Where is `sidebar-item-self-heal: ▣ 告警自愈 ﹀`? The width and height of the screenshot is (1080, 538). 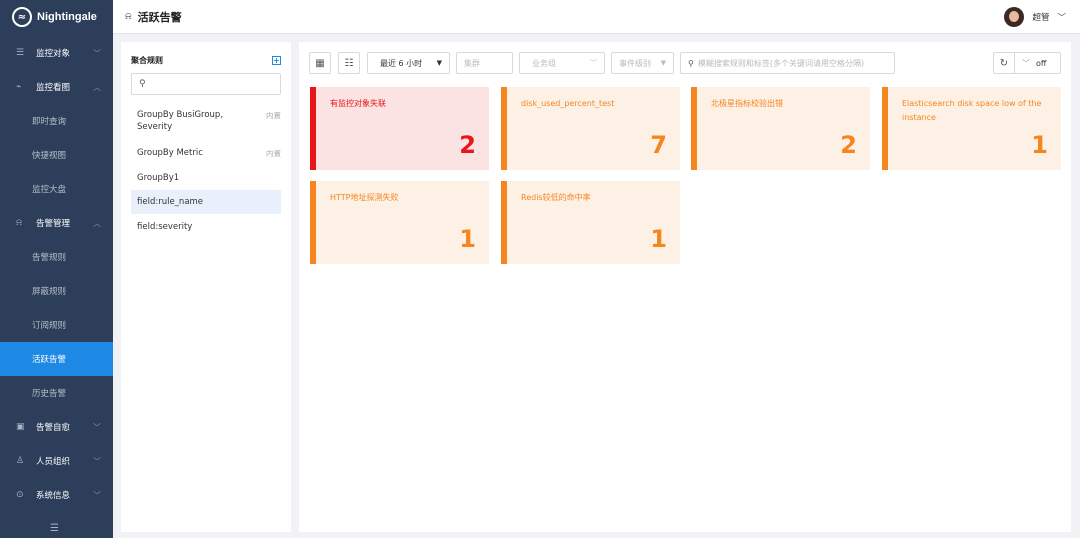 sidebar-item-self-heal: ▣ 告警自愈 ﹀ is located at coordinates (56, 427).